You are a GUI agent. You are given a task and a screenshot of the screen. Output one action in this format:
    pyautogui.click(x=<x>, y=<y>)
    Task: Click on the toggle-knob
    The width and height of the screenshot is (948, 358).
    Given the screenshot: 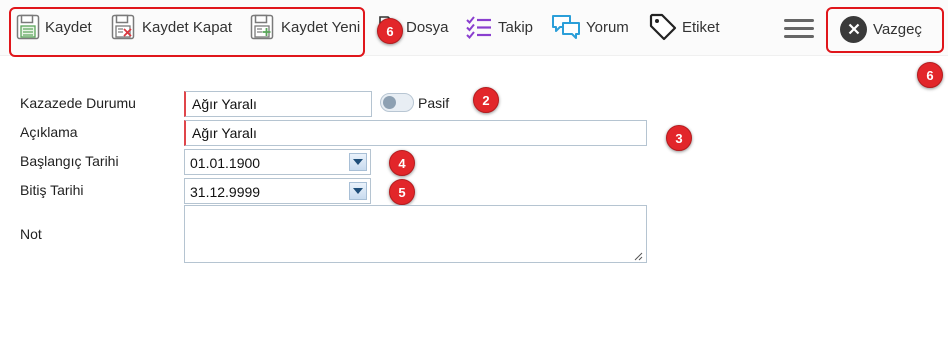 What is the action you would take?
    pyautogui.click(x=389, y=102)
    